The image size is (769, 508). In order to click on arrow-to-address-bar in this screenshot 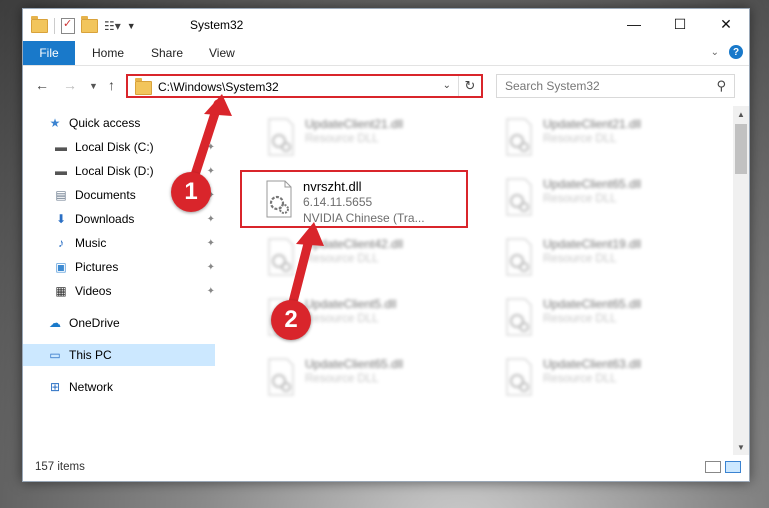, I will do `click(206, 141)`.